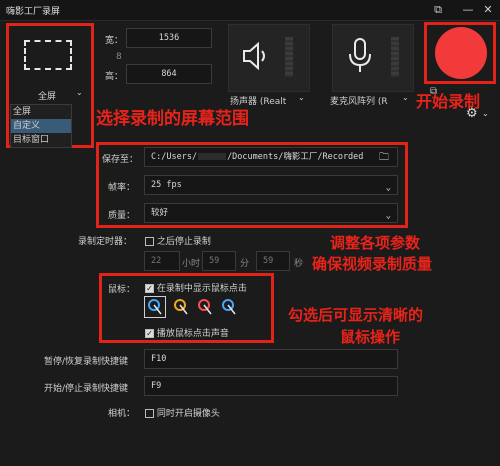 The image size is (500, 466). What do you see at coordinates (122, 216) in the screenshot?
I see `quality-label: 质量：` at bounding box center [122, 216].